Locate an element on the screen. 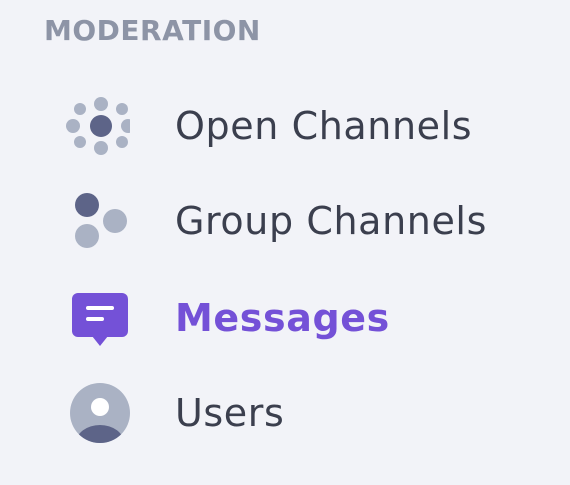  section-title-moderation: MODERATION is located at coordinates (152, 30).